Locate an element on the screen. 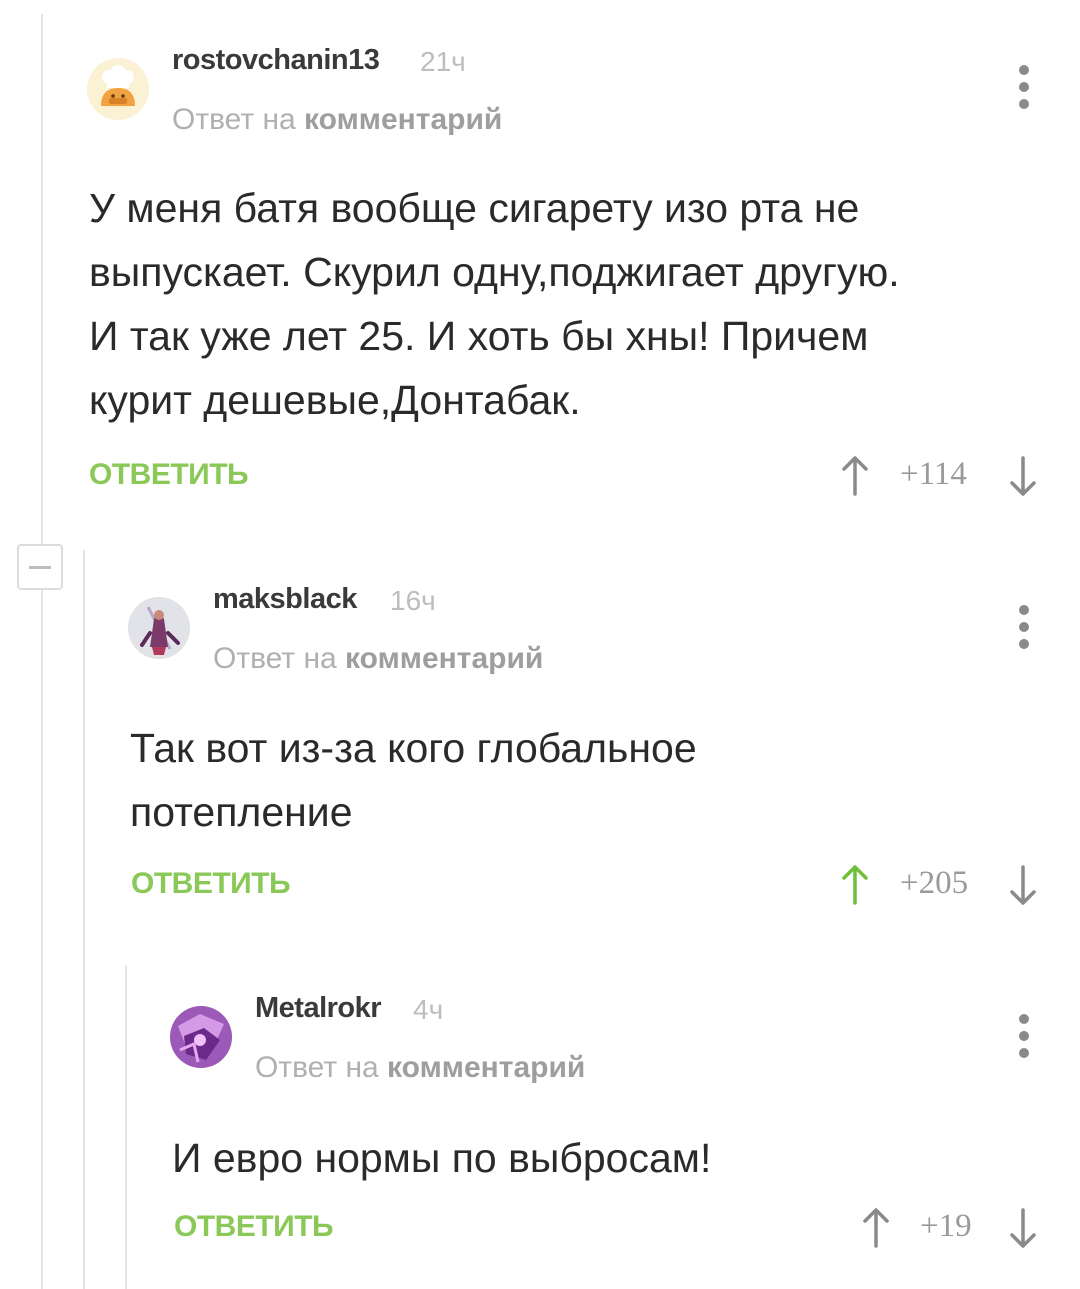 The height and width of the screenshot is (1289, 1080). collapse-thread-button is located at coordinates (40, 567).